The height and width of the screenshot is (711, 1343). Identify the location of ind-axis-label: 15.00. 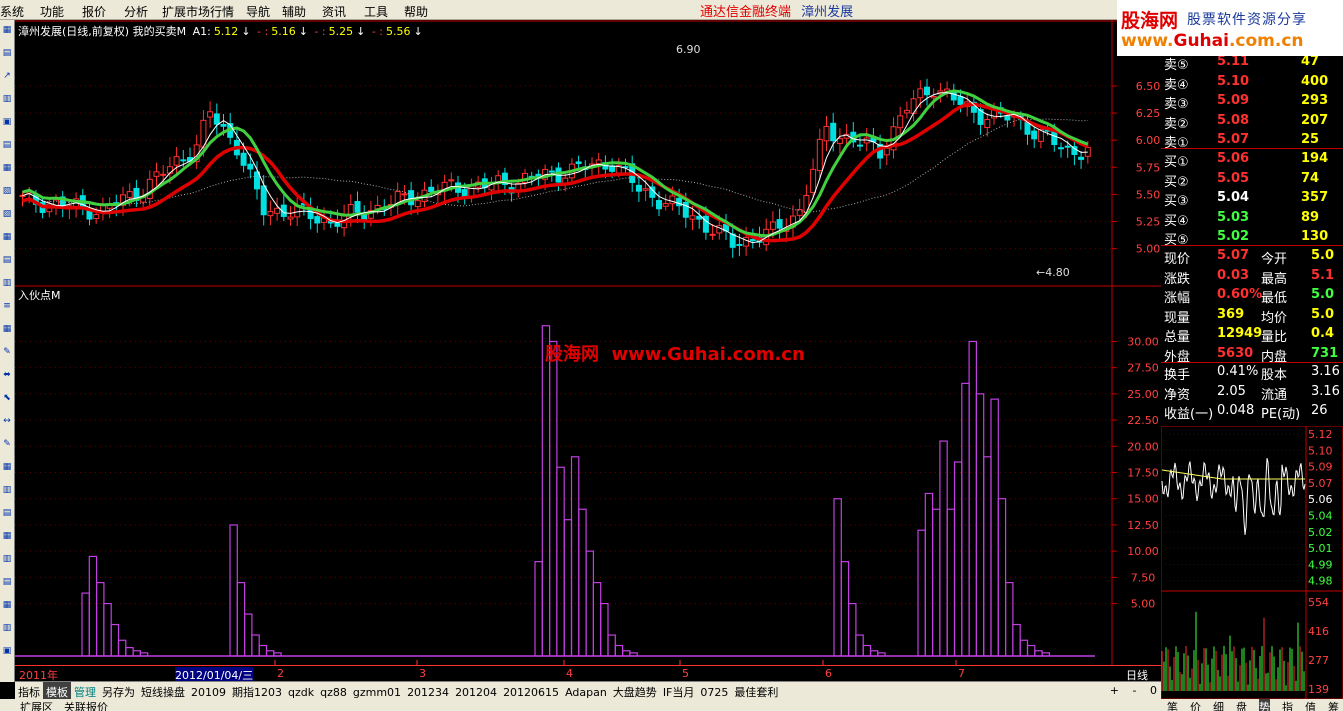
(1143, 499).